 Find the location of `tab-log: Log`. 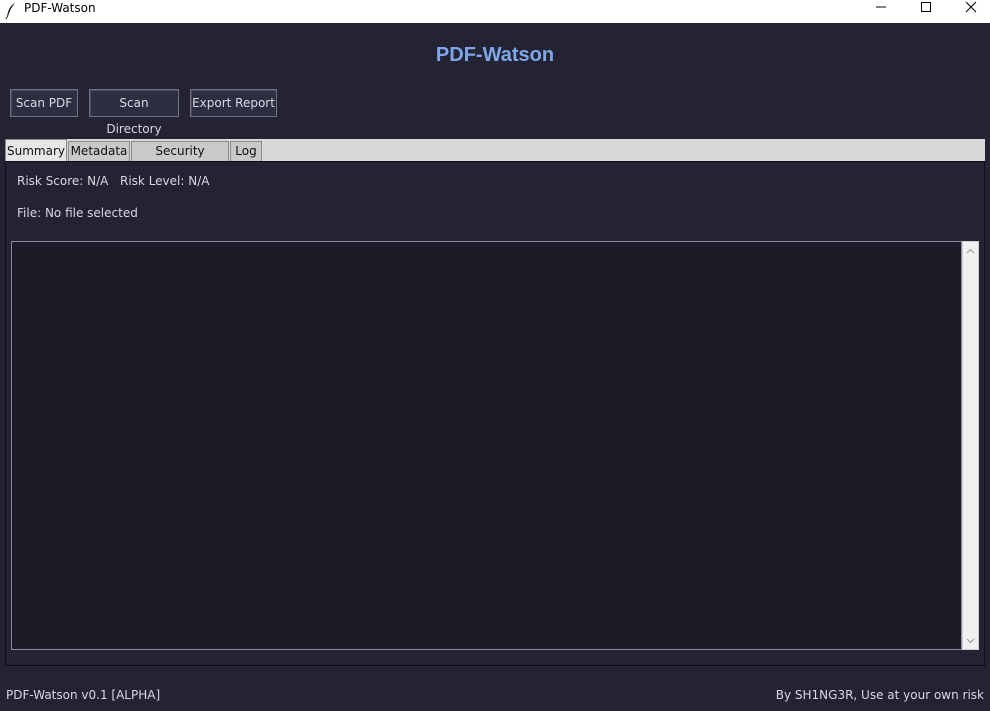

tab-log: Log is located at coordinates (246, 151).